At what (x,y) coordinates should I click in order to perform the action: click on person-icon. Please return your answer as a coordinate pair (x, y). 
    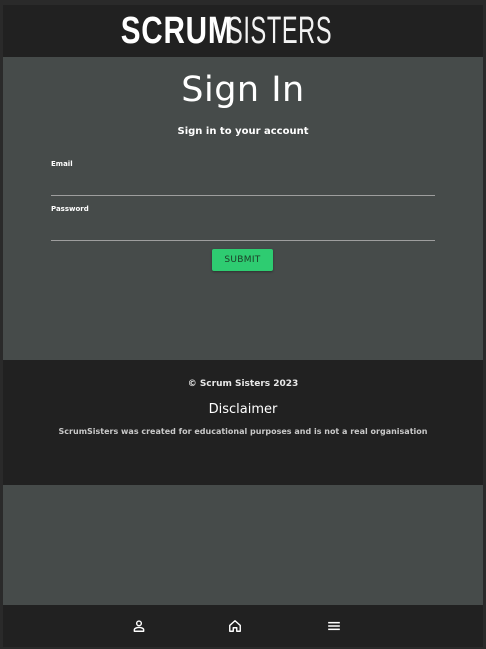
    Looking at the image, I should click on (139, 626).